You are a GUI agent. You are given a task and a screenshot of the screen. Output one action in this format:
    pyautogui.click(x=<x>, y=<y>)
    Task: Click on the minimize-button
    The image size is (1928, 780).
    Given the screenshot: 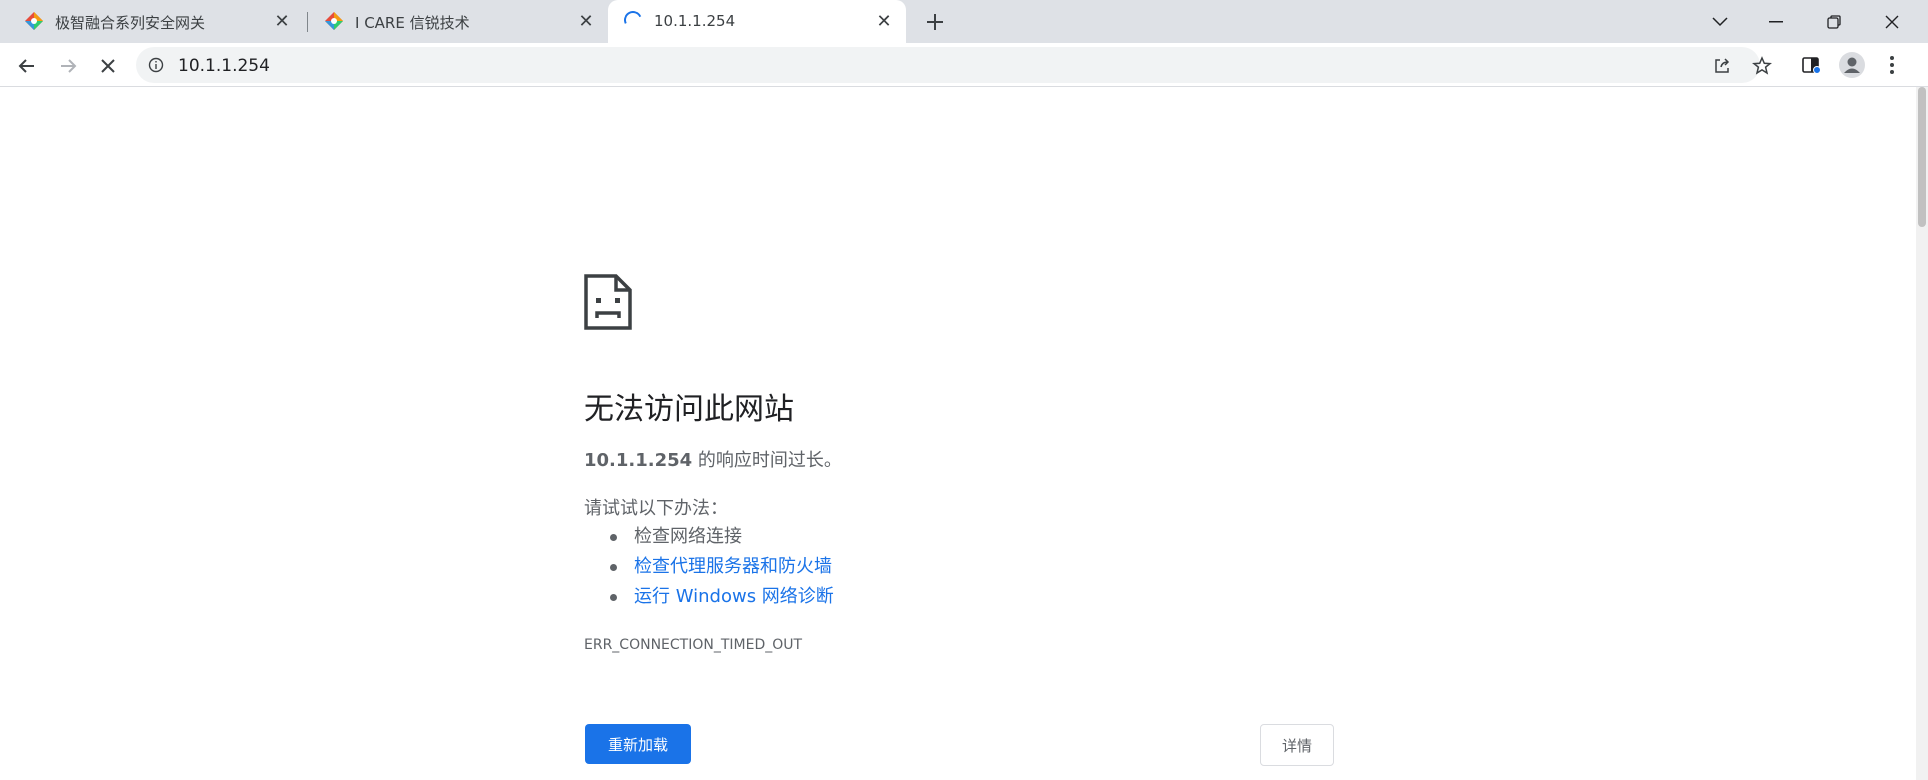 What is the action you would take?
    pyautogui.click(x=1776, y=21)
    